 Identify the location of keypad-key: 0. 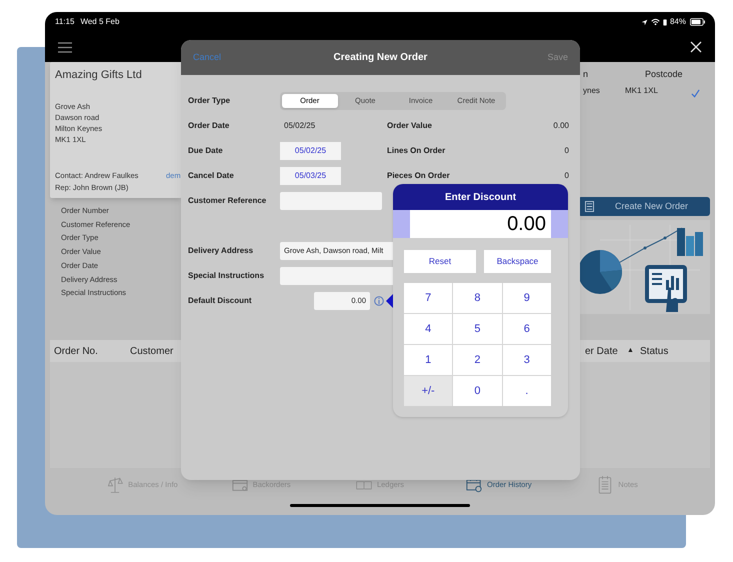
(477, 391).